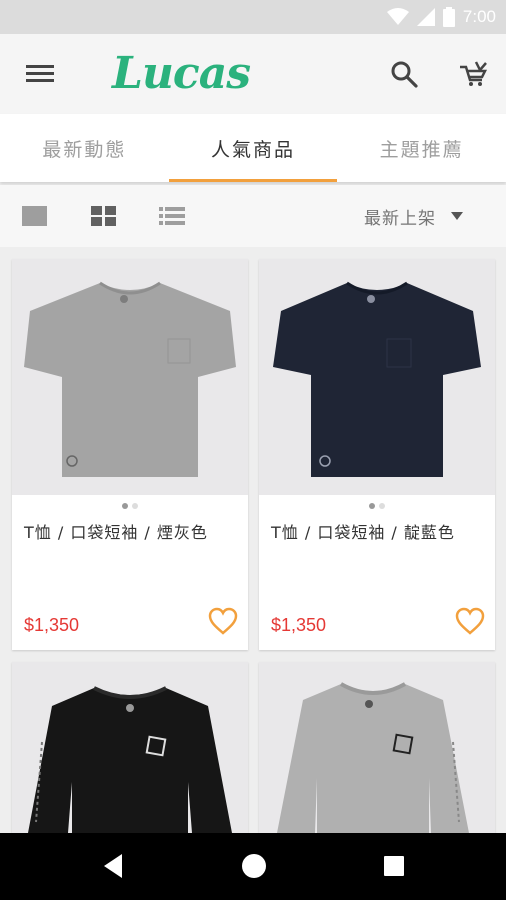  I want to click on tab-popular-products: 人氣商品, so click(253, 148).